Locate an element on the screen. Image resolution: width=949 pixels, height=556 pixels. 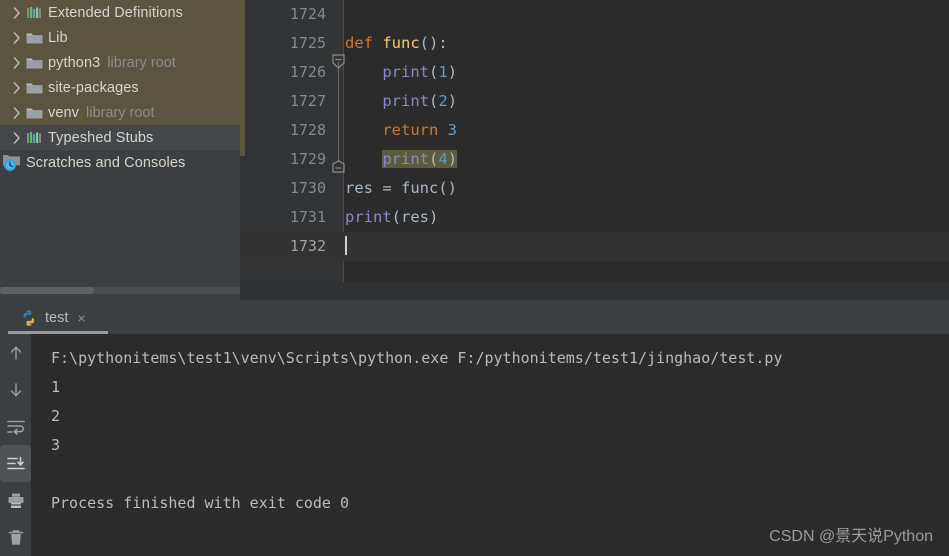
editor-bottom-strip is located at coordinates (594, 291).